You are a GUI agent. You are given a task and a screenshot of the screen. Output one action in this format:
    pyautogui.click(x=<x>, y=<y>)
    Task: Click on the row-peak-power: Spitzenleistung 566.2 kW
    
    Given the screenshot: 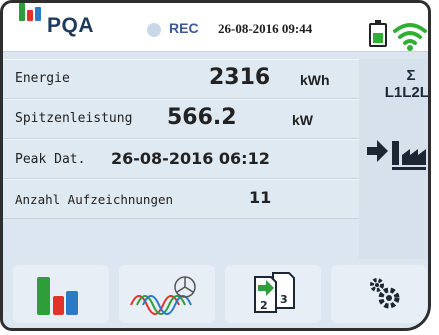 What is the action you would take?
    pyautogui.click(x=183, y=119)
    